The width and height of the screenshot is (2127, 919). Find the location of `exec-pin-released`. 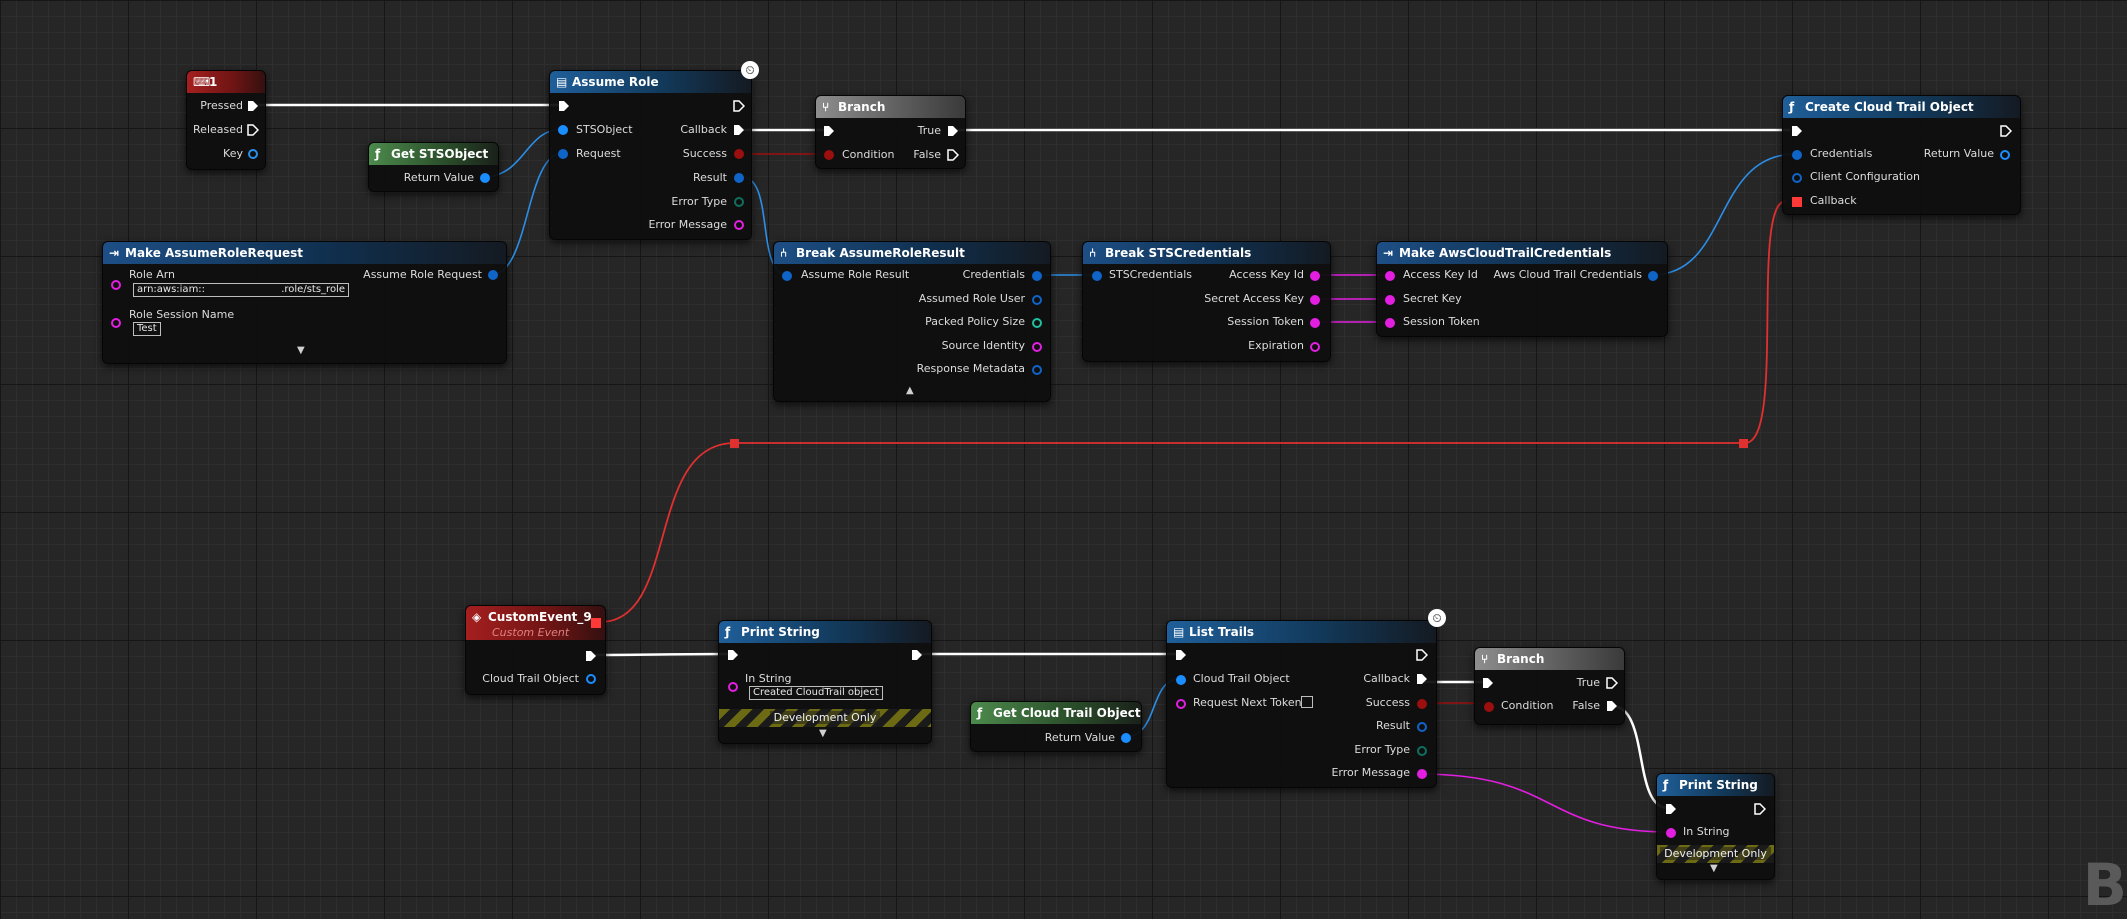

exec-pin-released is located at coordinates (253, 130).